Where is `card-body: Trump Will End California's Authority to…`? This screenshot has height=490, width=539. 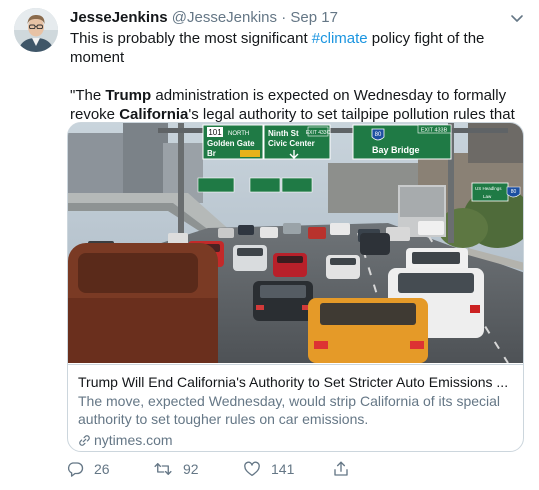 card-body: Trump Will End California's Authority to… is located at coordinates (295, 407).